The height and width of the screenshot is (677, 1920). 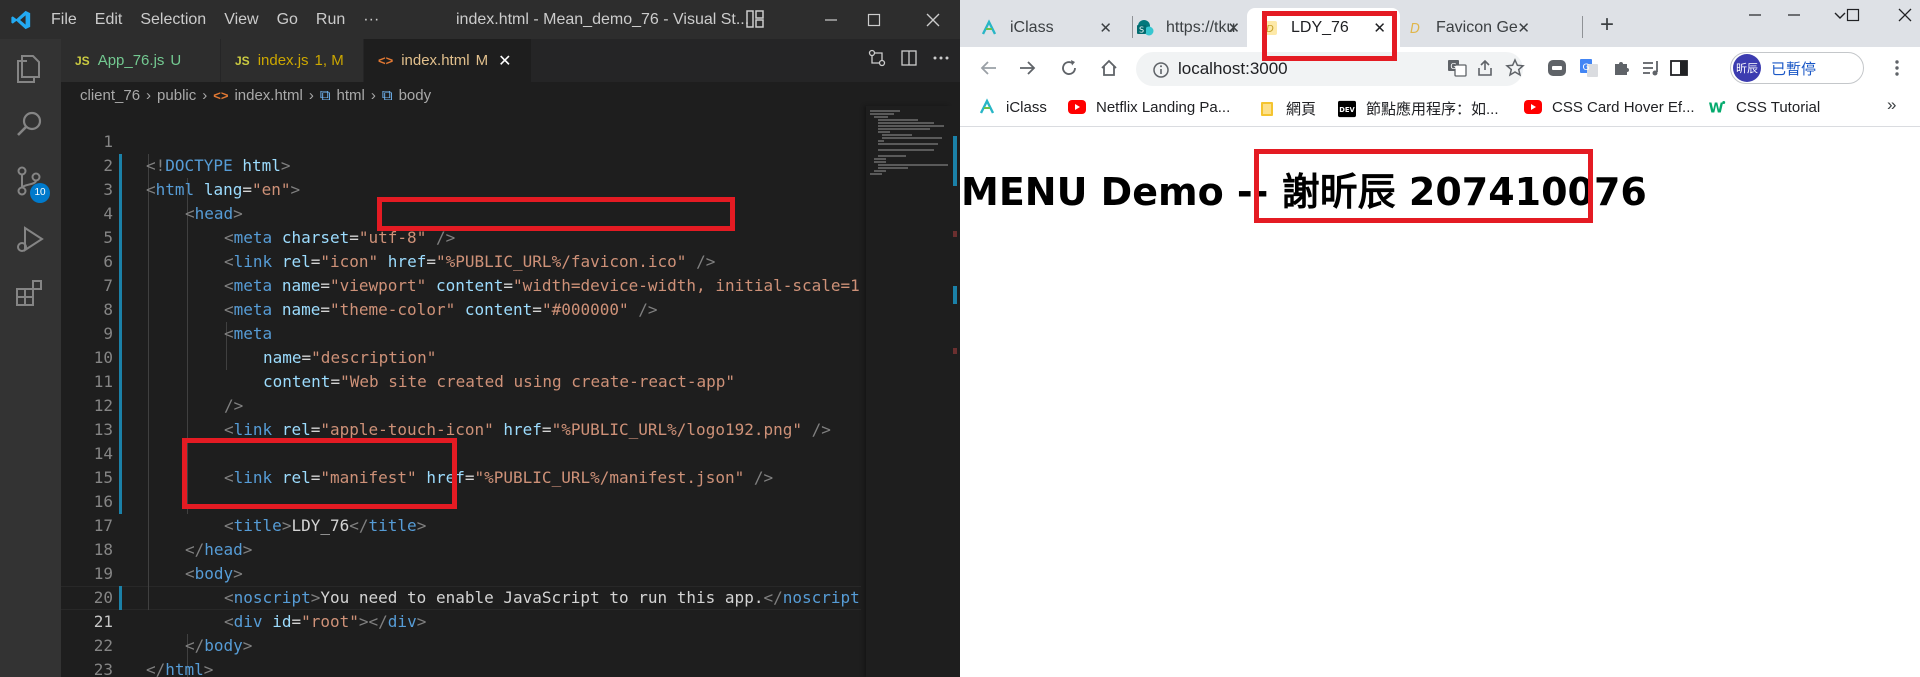 I want to click on html-file-icon: <>, so click(x=386, y=60).